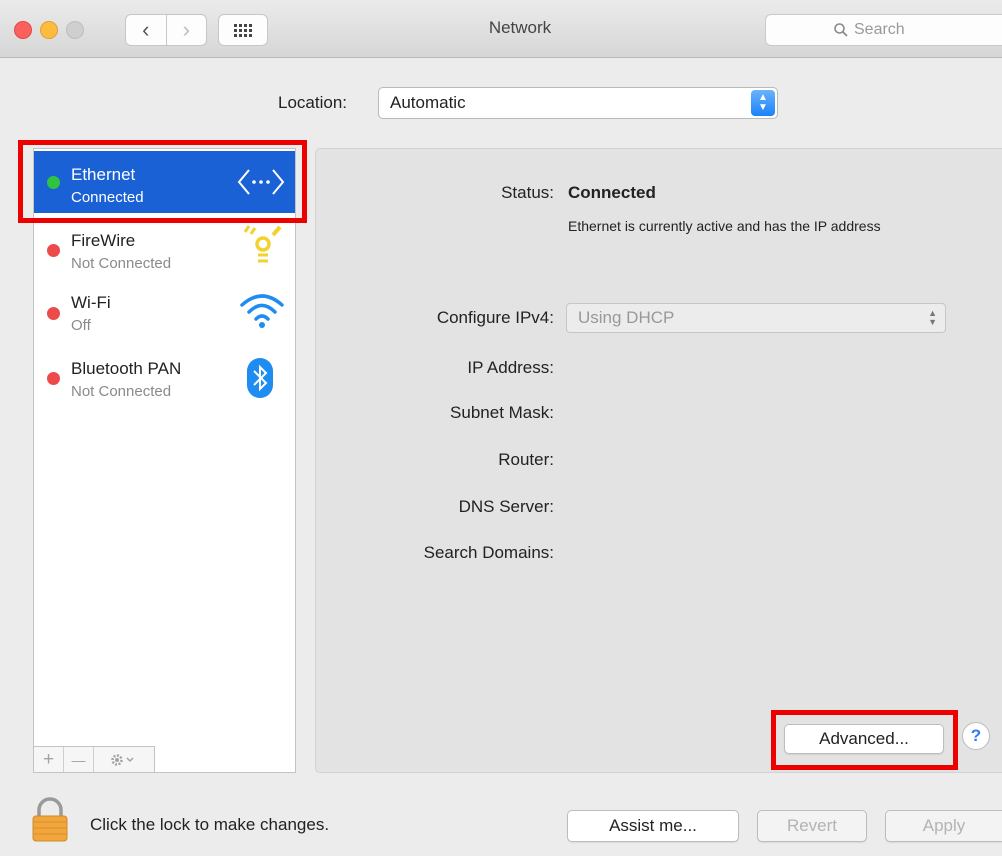 The height and width of the screenshot is (856, 1002). I want to click on service-name: Wi-Fi, so click(91, 302).